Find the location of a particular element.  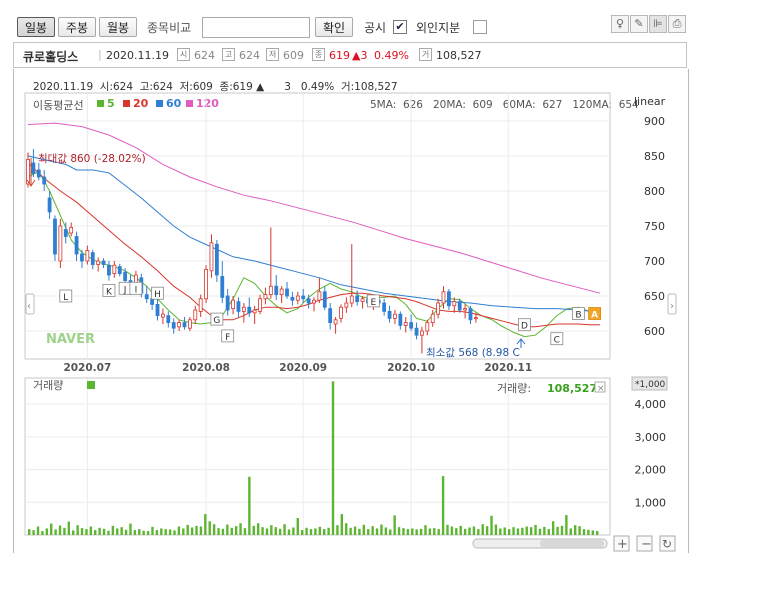

scrollbar-thumb is located at coordinates (572, 543).